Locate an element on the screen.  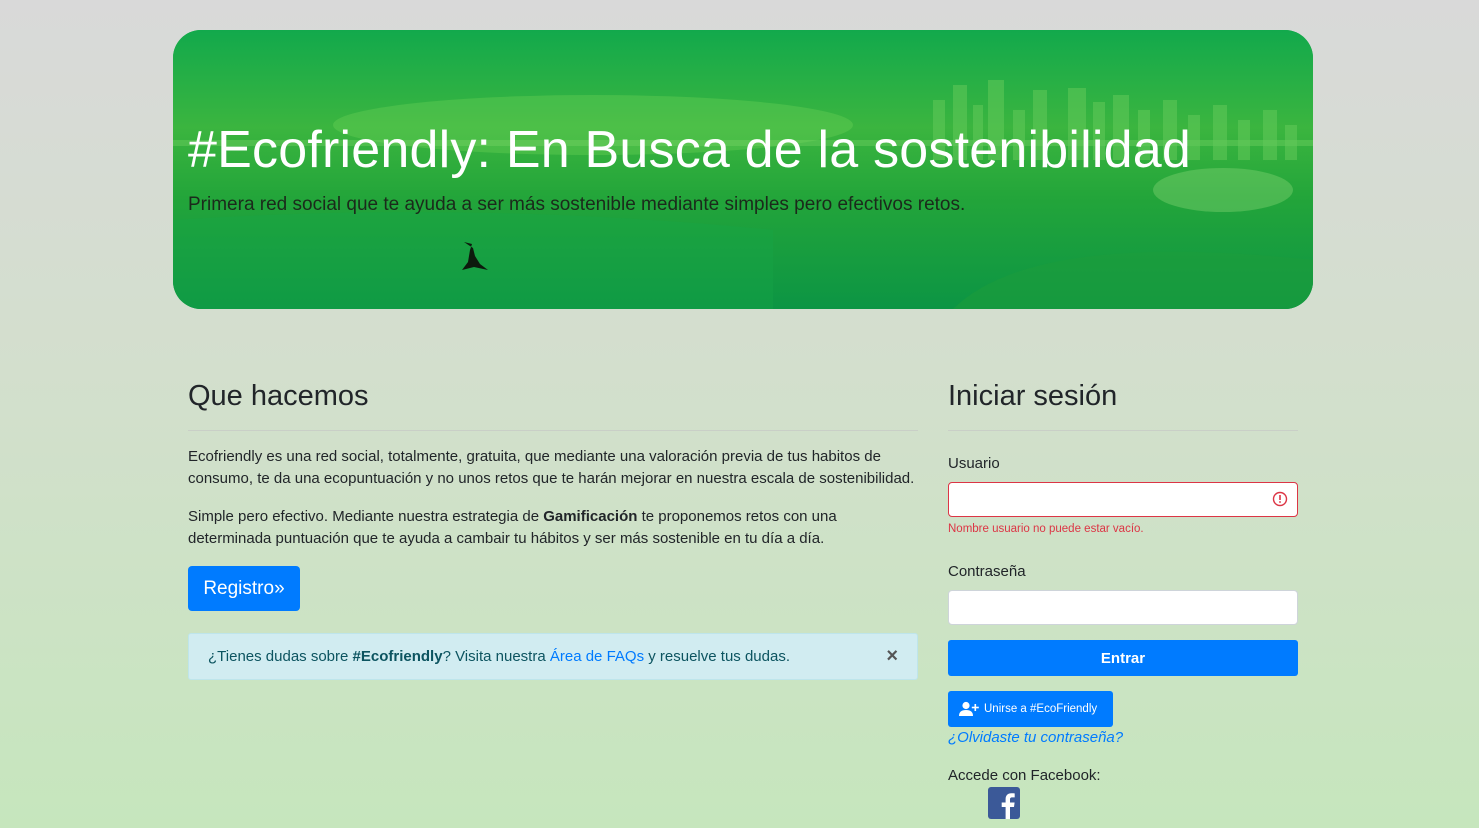
login-title: Iniciar sesión is located at coordinates (1033, 396).